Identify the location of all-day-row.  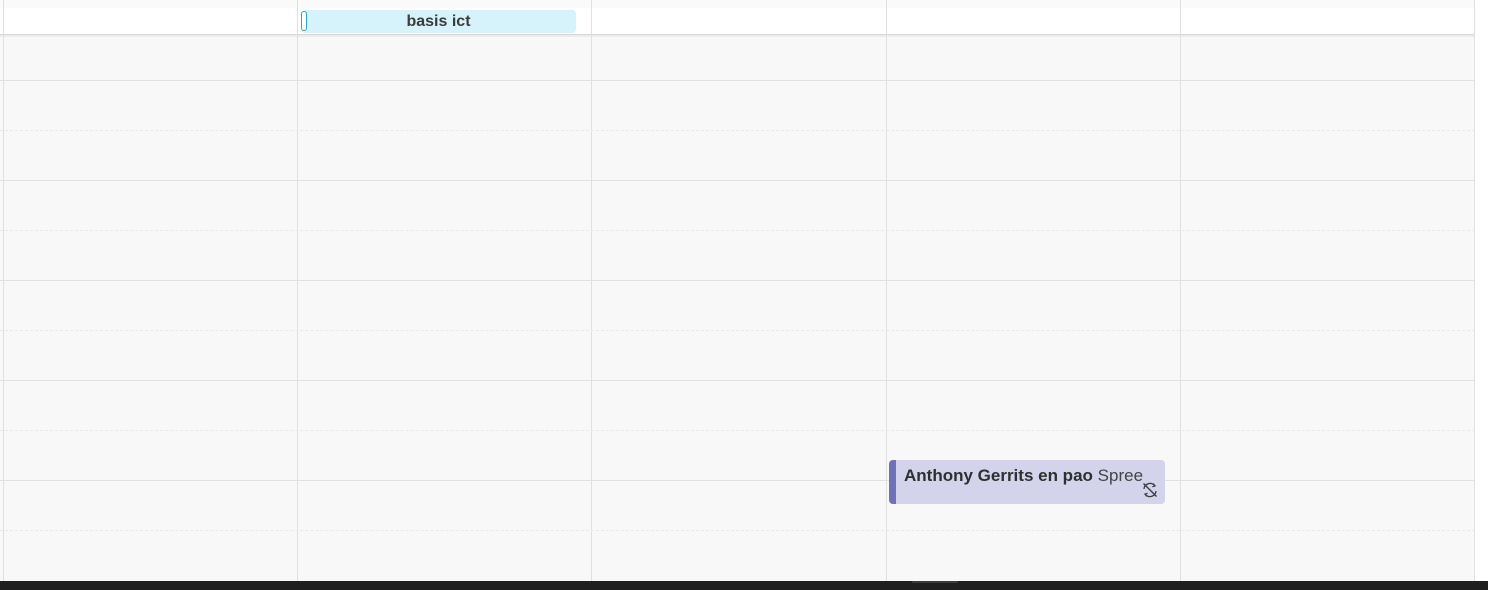
(737, 22).